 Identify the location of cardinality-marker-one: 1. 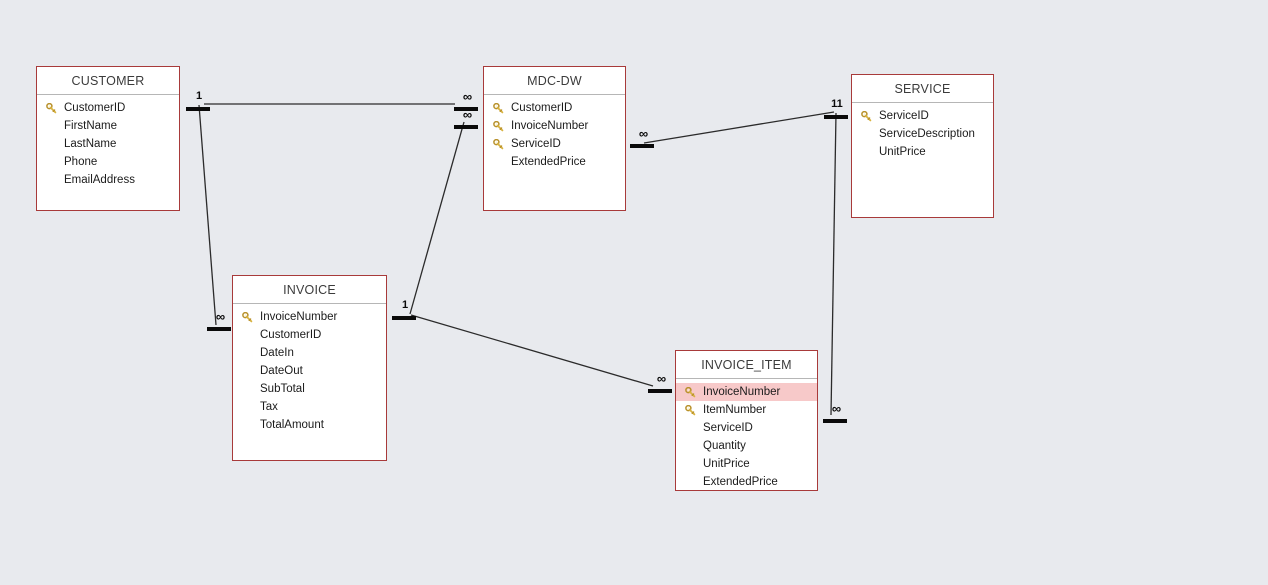
(405, 311).